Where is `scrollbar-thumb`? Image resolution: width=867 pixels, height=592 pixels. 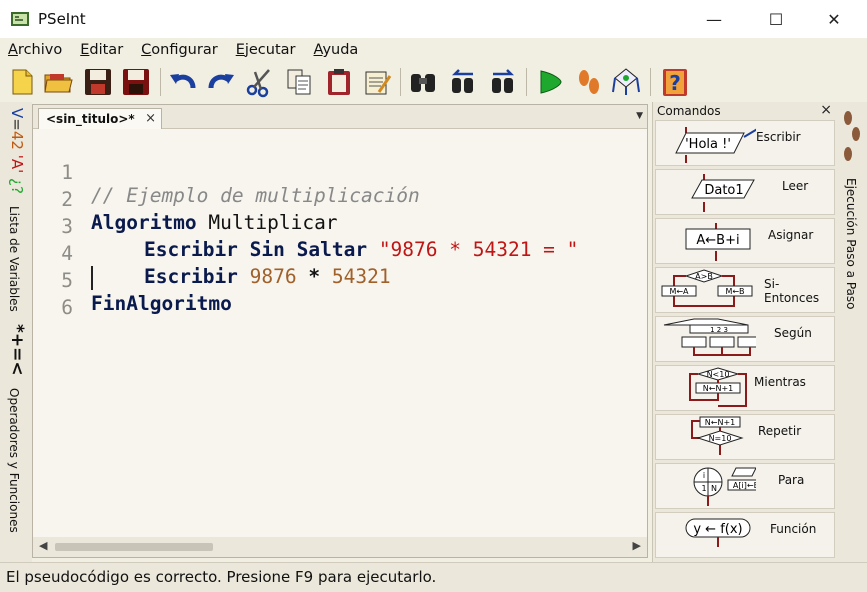
scrollbar-thumb is located at coordinates (134, 547).